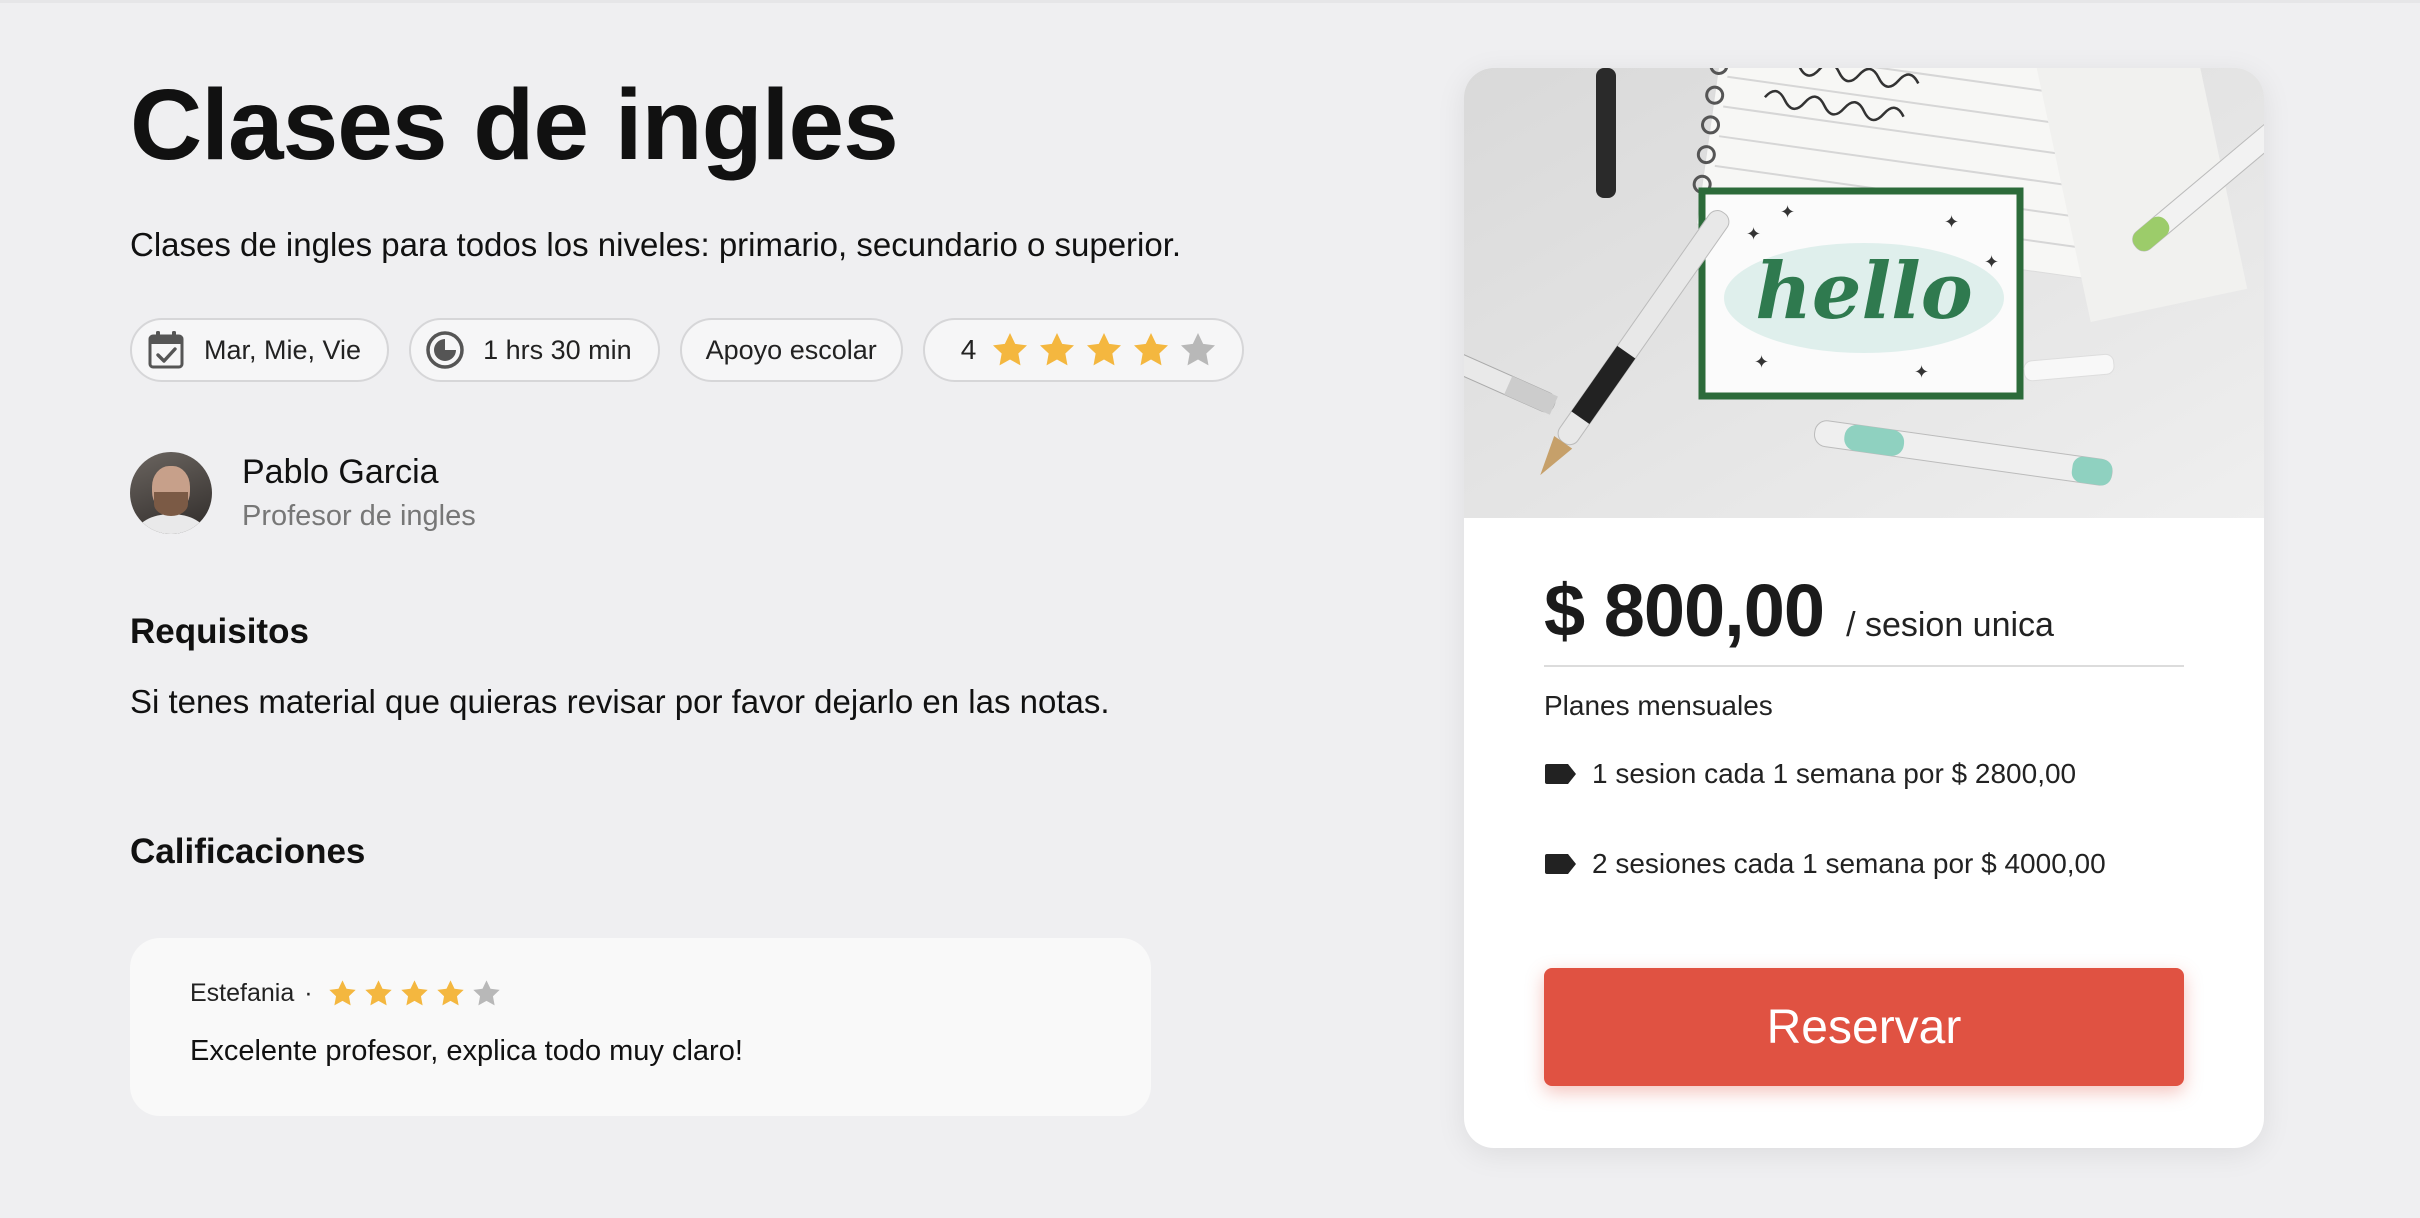 This screenshot has height=1218, width=2420. I want to click on calendar-check-icon, so click(166, 350).